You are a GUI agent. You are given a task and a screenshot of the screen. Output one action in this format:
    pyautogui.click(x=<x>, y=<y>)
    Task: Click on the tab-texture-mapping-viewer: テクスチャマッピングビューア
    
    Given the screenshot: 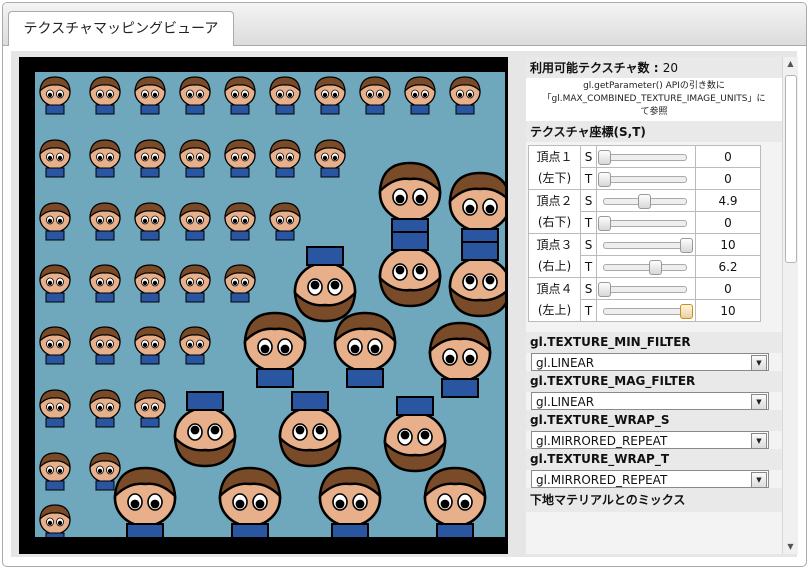 What is the action you would take?
    pyautogui.click(x=121, y=28)
    